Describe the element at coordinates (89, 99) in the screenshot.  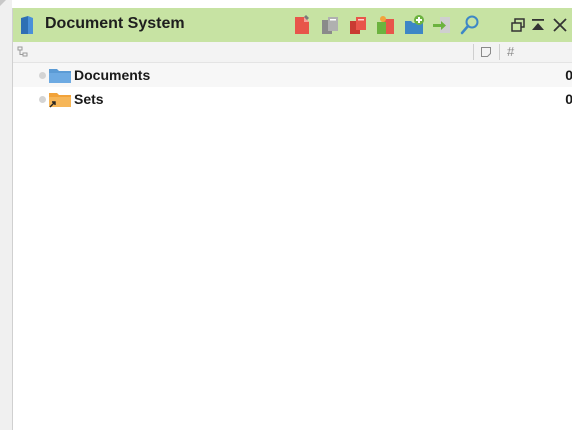
I see `tree-item-label: Sets` at that location.